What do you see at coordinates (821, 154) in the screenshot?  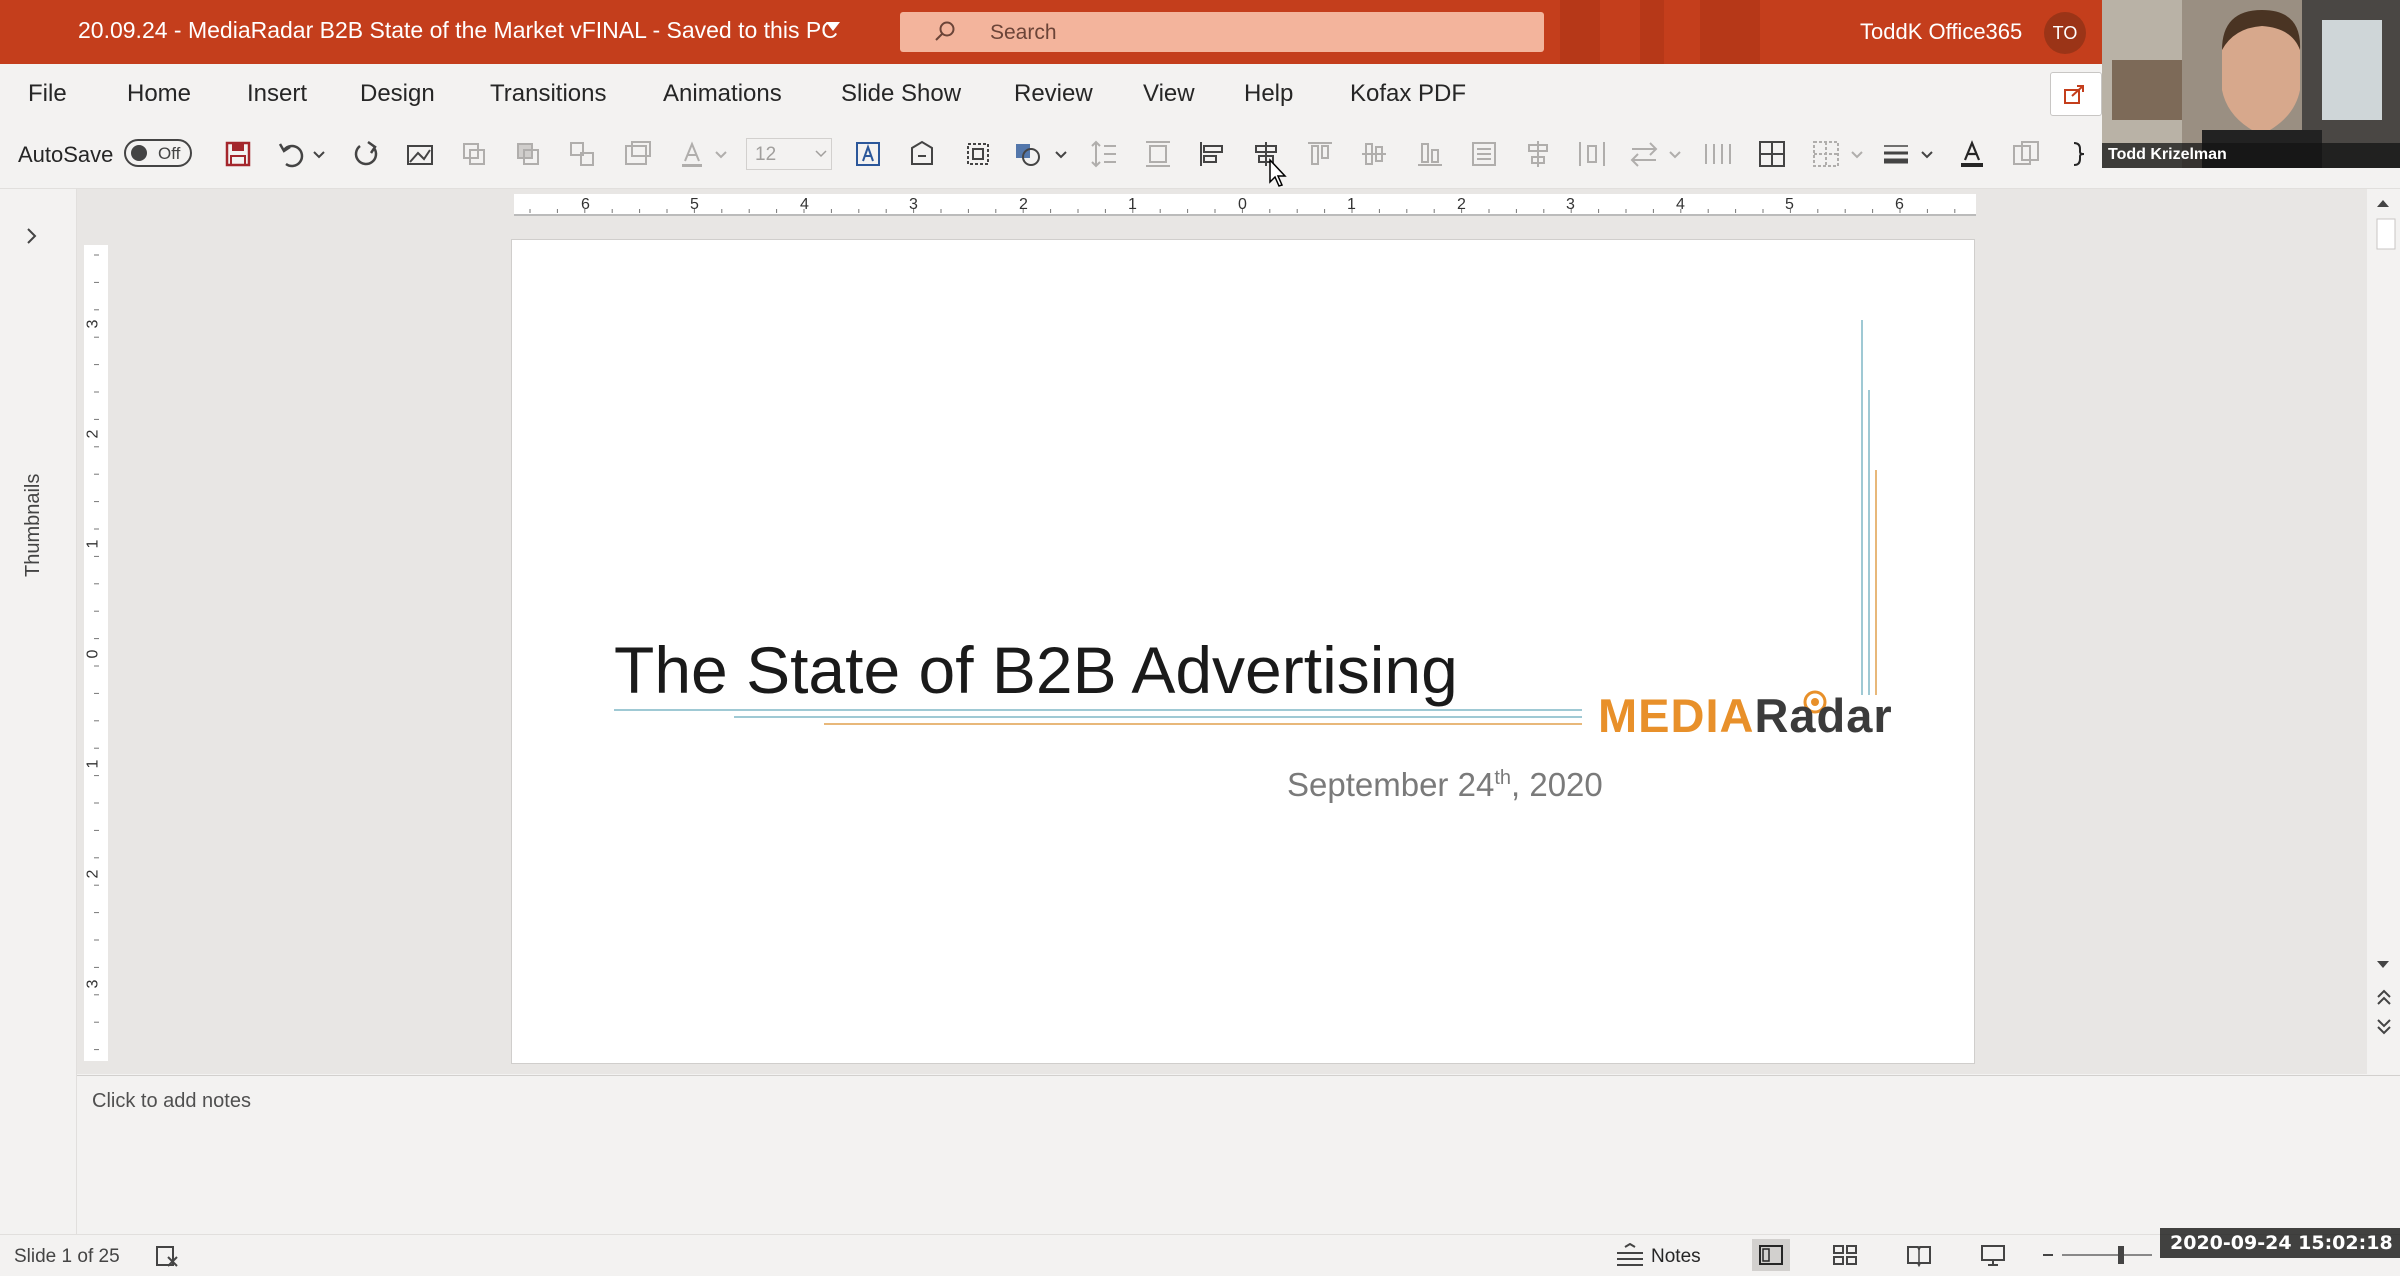 I see `chevron-down-icon` at bounding box center [821, 154].